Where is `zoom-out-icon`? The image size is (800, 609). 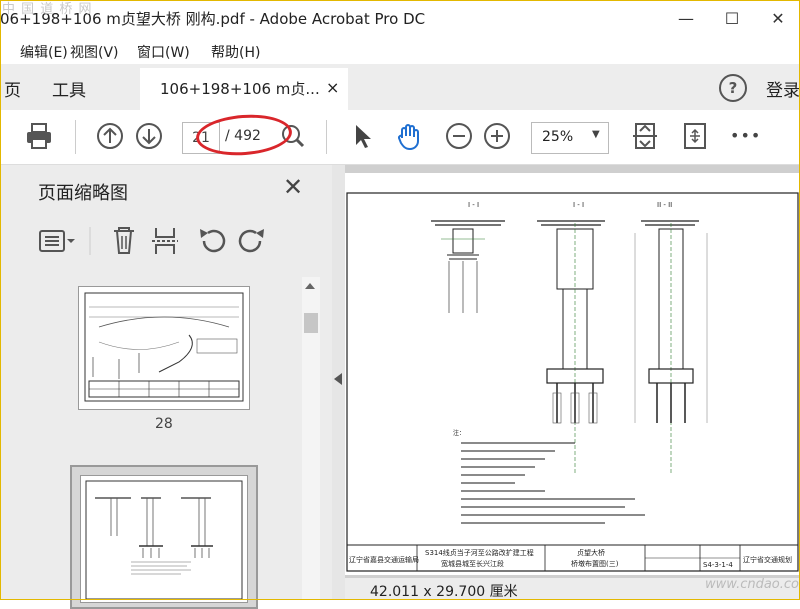 zoom-out-icon is located at coordinates (459, 136).